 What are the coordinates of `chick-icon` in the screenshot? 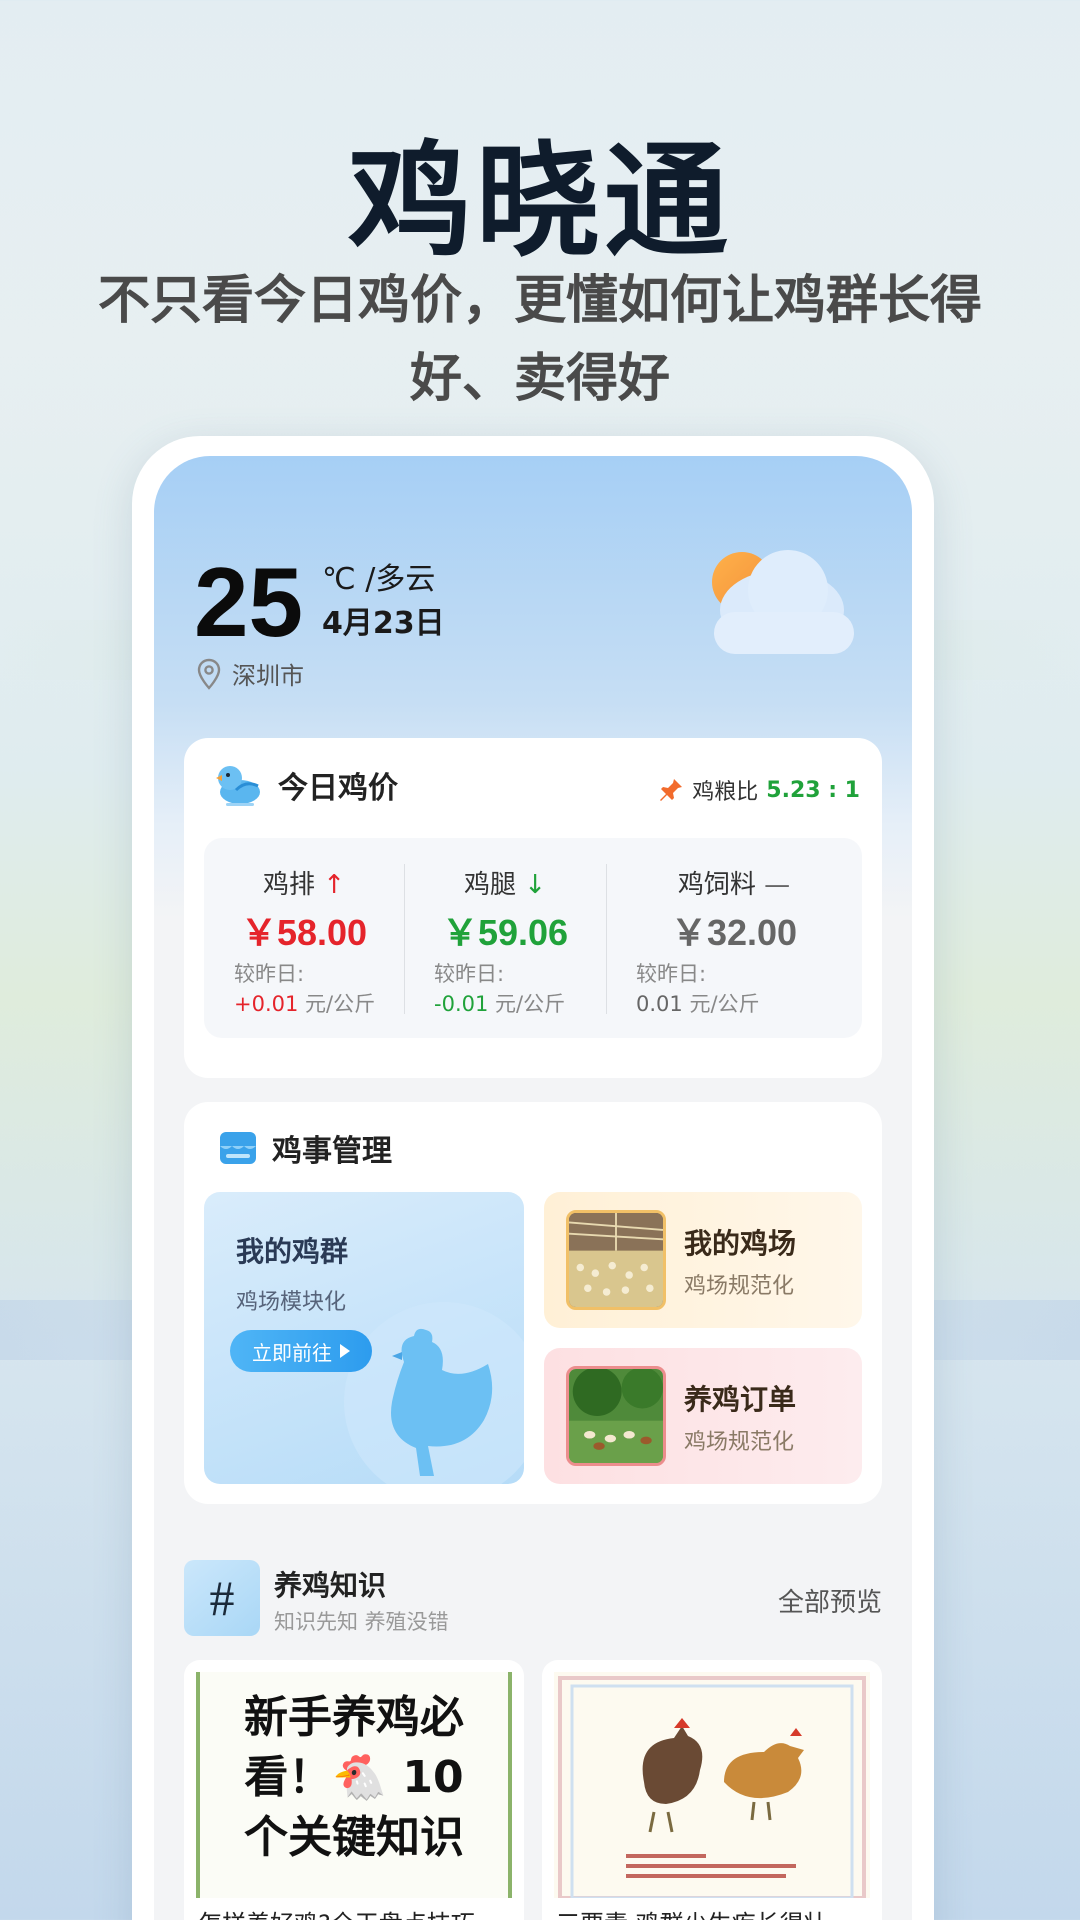 It's located at (238, 786).